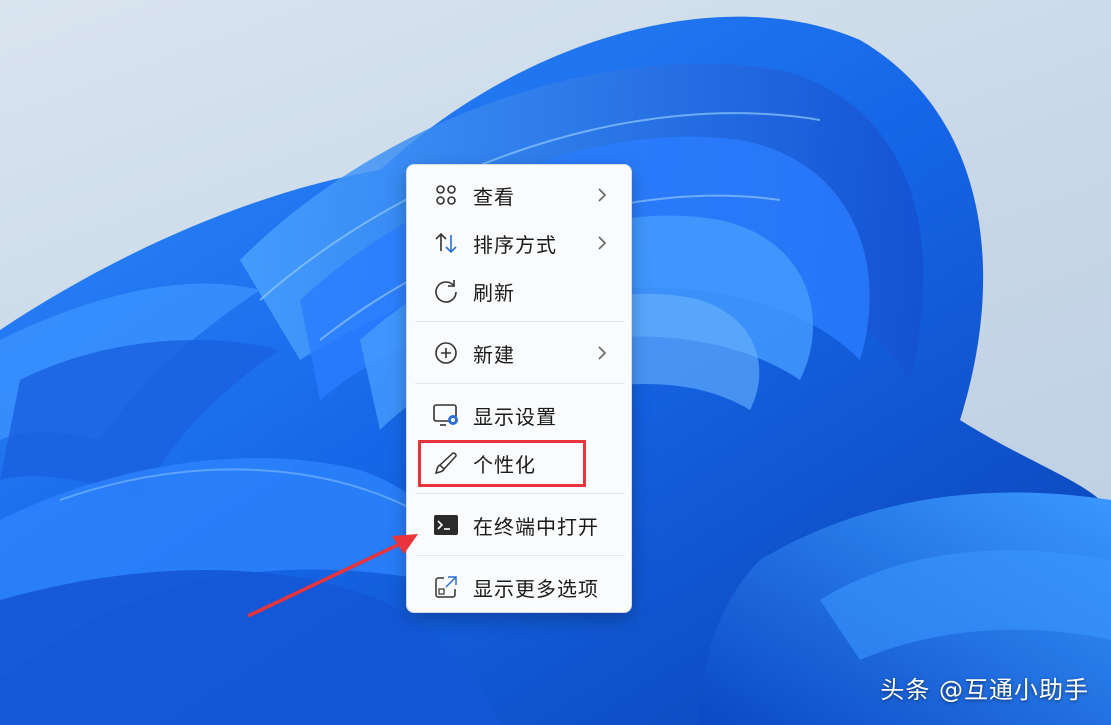 This screenshot has height=725, width=1111. I want to click on menu-item-show-more-options: 显示更多选项, so click(519, 587).